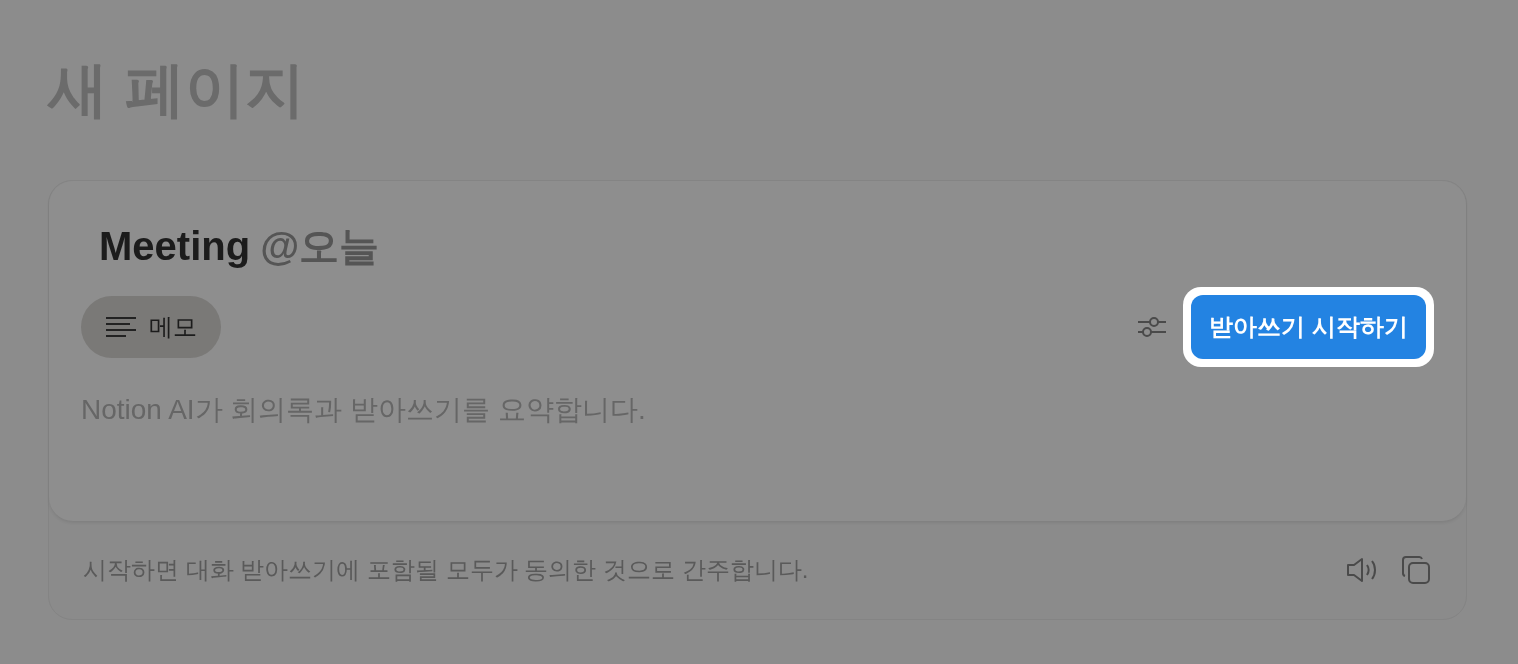 The height and width of the screenshot is (664, 1518). I want to click on sliders-icon, so click(1152, 327).